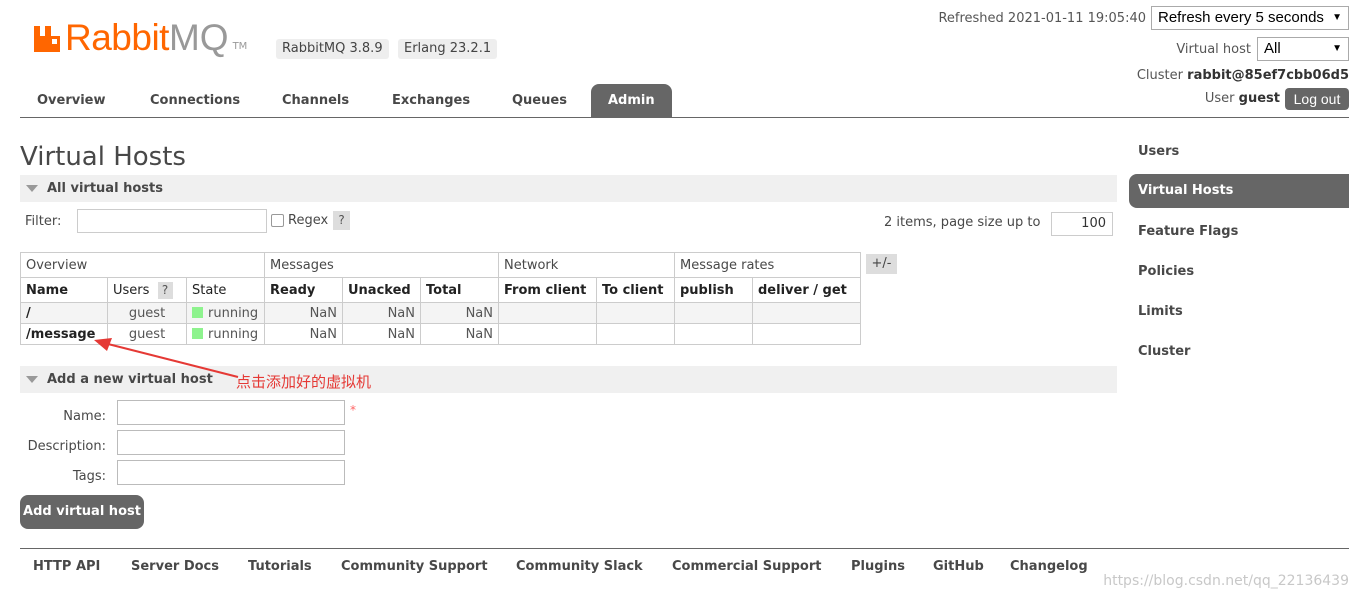 The height and width of the screenshot is (601, 1357). What do you see at coordinates (225, 290) in the screenshot?
I see `column-header-state: State` at bounding box center [225, 290].